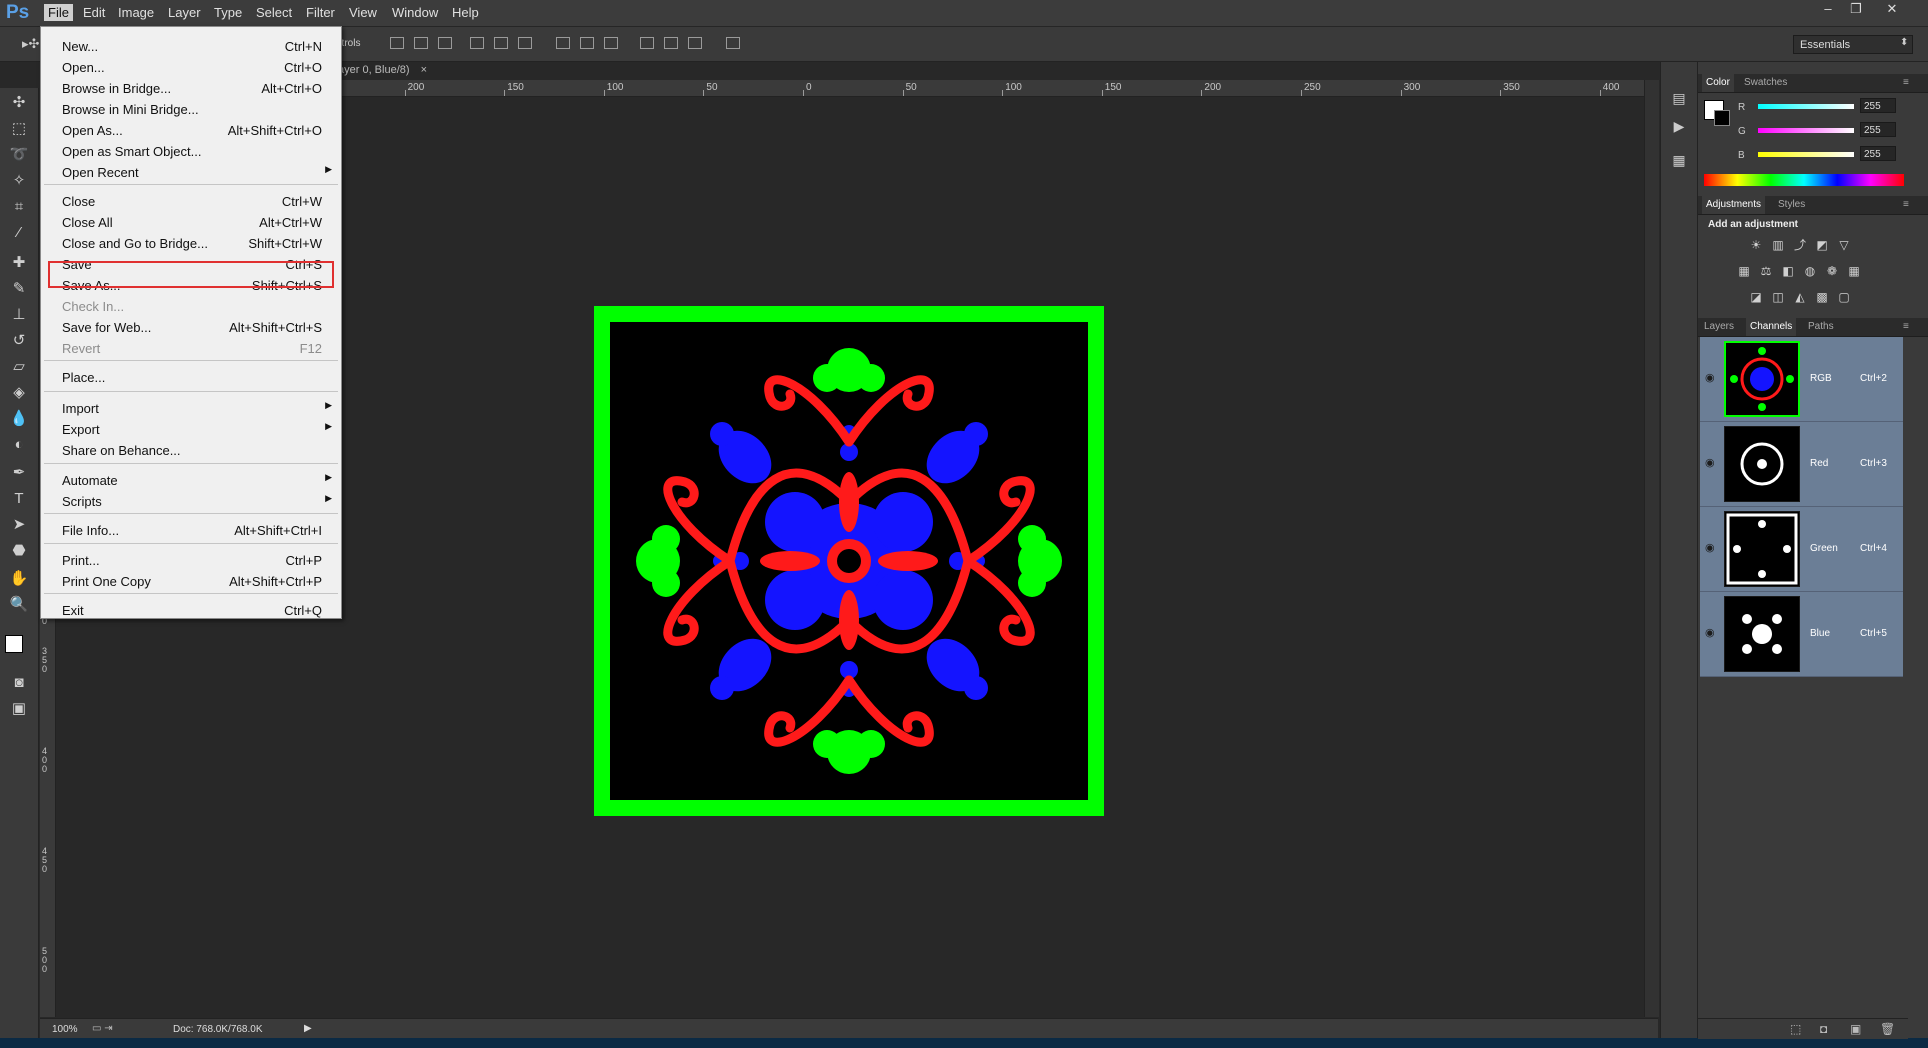 The image size is (1928, 1048). Describe the element at coordinates (1806, 130) in the screenshot. I see `g-slider` at that location.